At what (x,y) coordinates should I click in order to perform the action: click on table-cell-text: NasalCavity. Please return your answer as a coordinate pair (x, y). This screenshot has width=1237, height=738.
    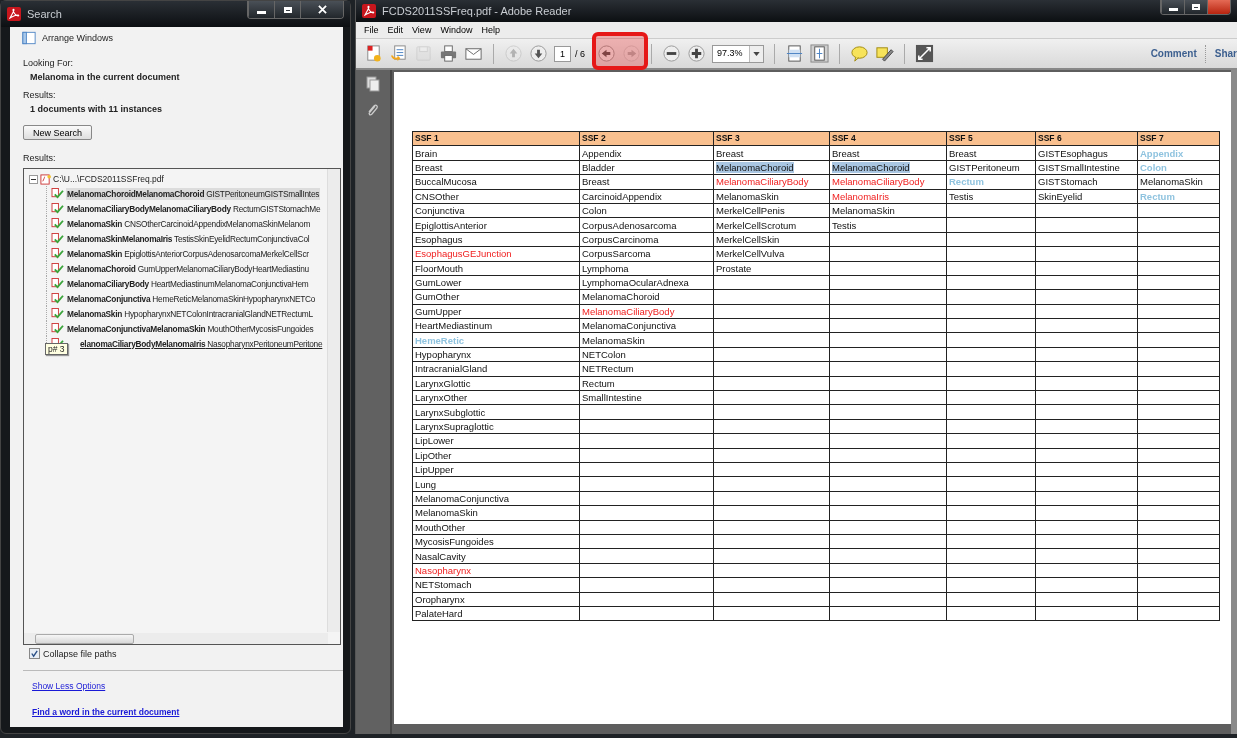
    Looking at the image, I should click on (440, 556).